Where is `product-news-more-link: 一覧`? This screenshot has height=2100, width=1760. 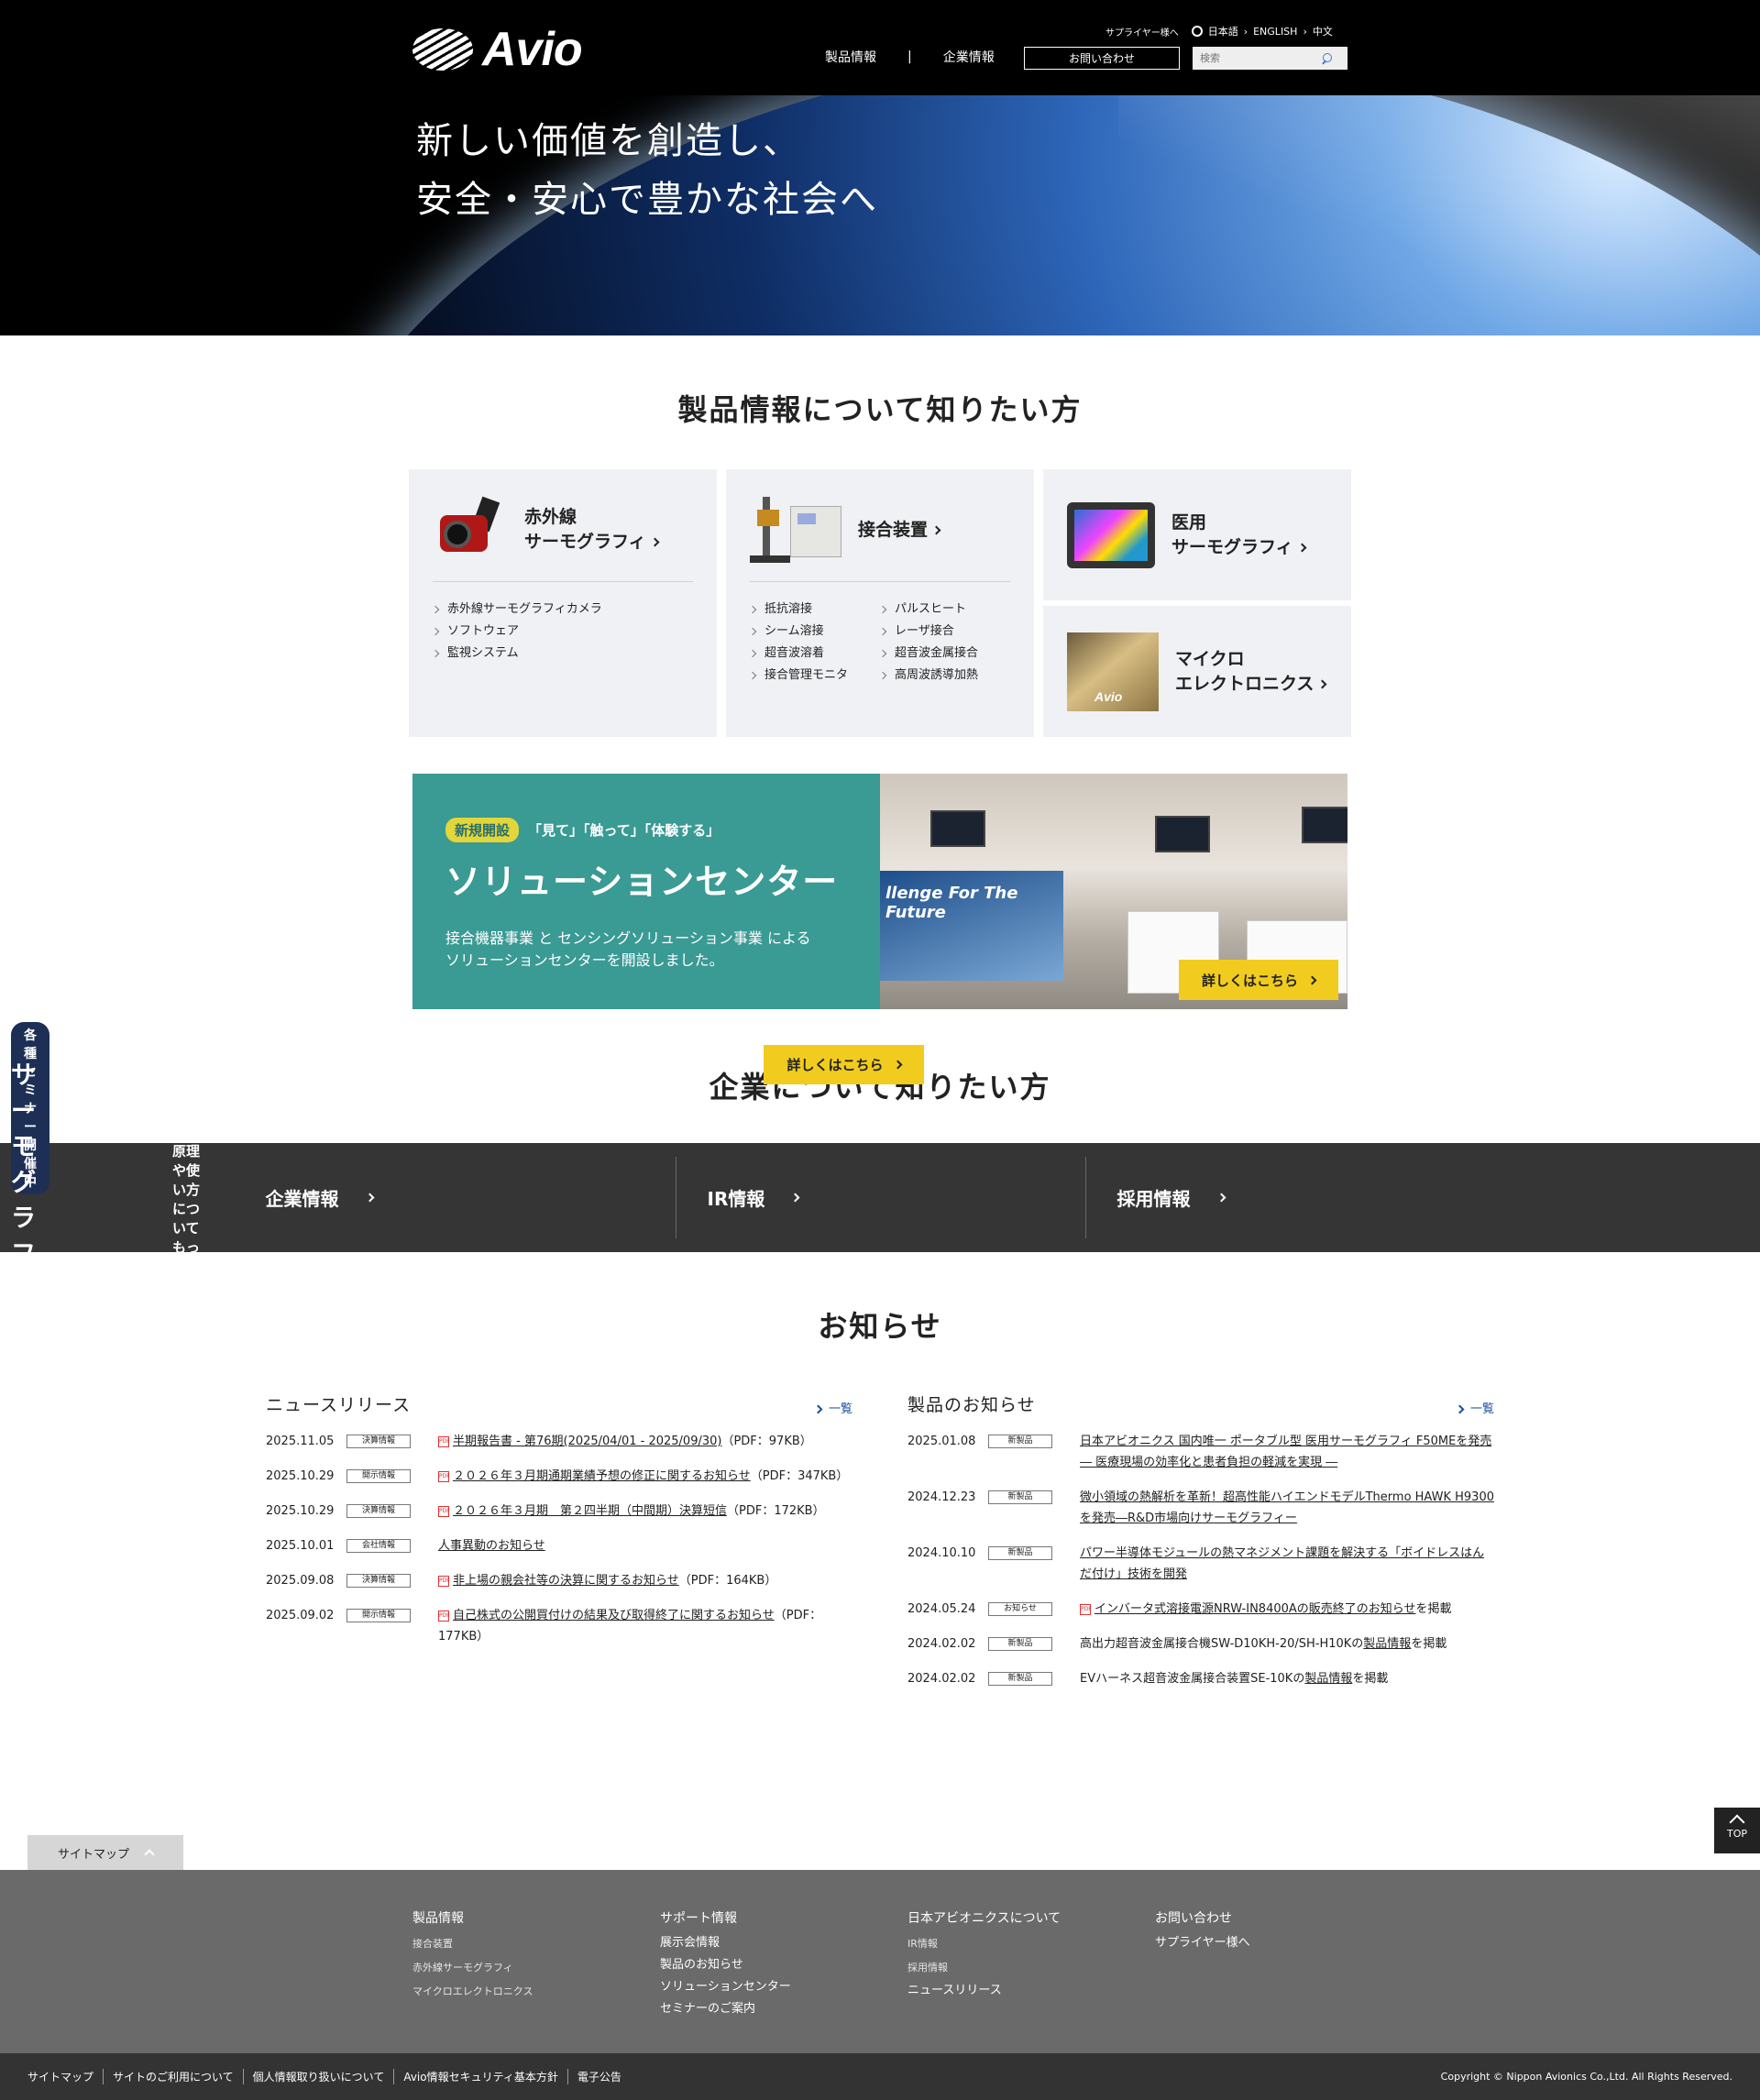 product-news-more-link: 一覧 is located at coordinates (1475, 1407).